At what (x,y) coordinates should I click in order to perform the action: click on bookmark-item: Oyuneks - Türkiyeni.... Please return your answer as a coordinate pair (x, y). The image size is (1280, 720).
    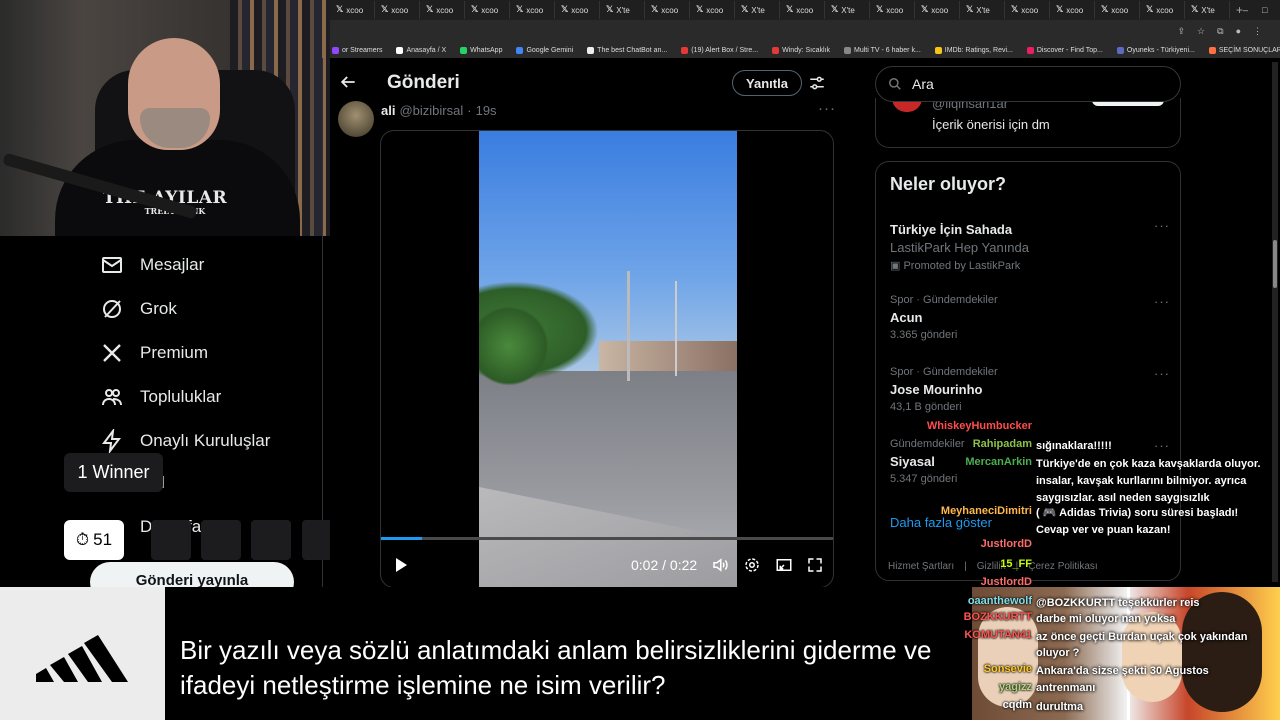
    Looking at the image, I should click on (1155, 50).